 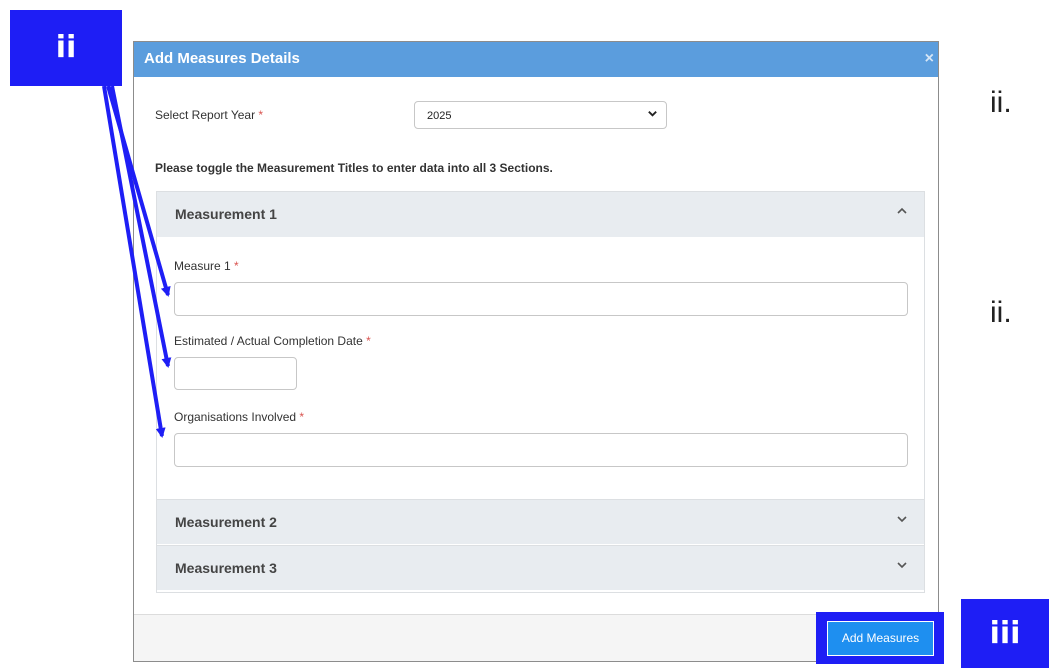 I want to click on arrow-to-organisations, so click(x=134, y=261).